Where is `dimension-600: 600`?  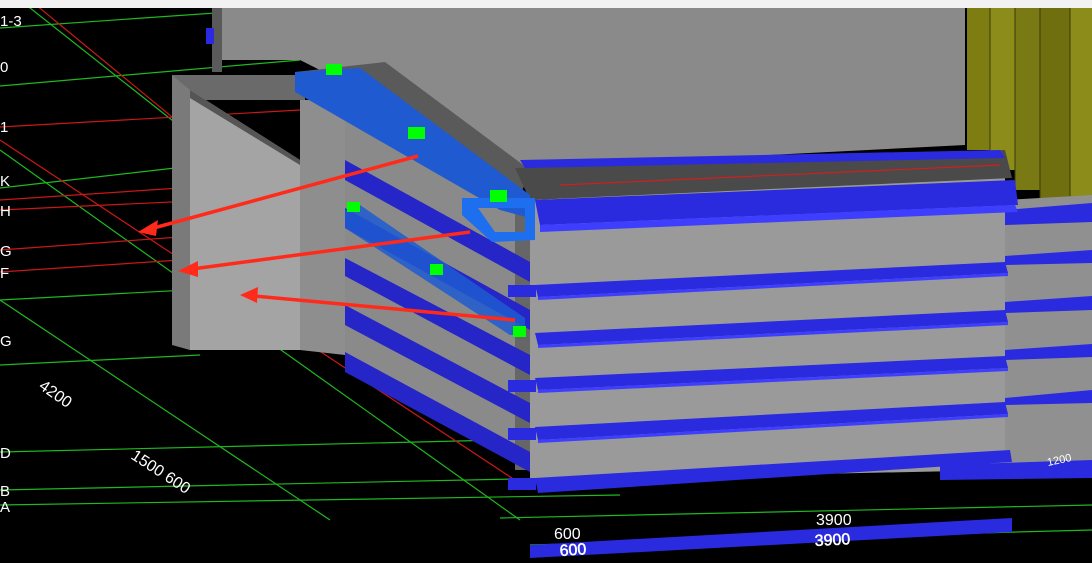
dimension-600: 600 is located at coordinates (567, 534).